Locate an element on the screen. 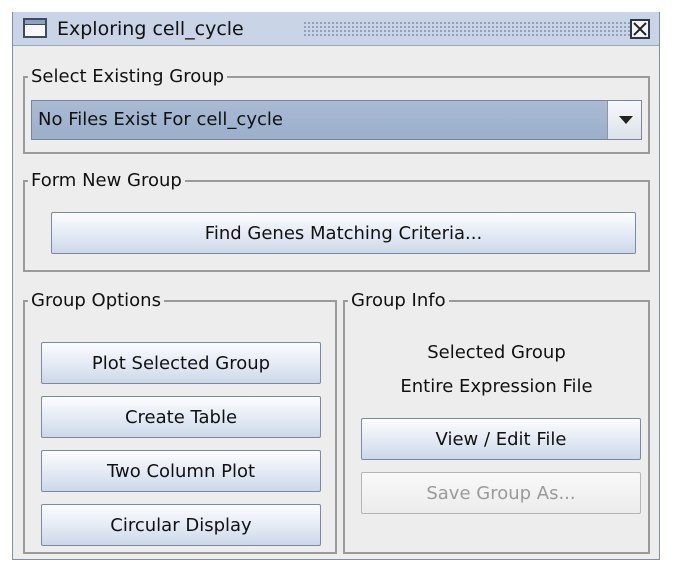  group-select: No Files Exist For cell_cycle is located at coordinates (336, 120).